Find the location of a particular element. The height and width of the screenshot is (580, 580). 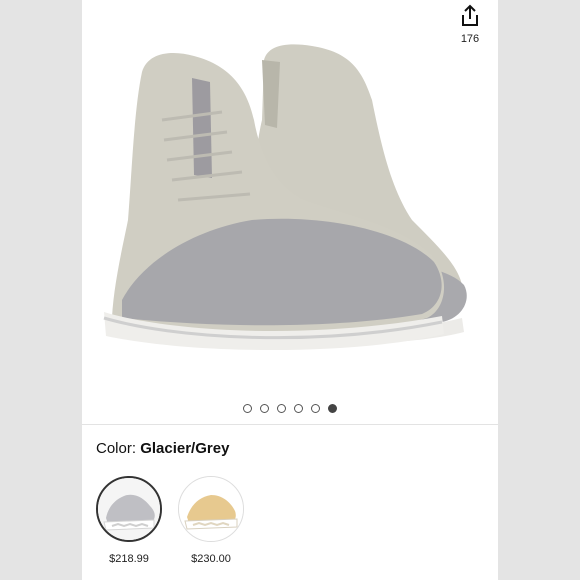

carousel-dot-active is located at coordinates (332, 408).